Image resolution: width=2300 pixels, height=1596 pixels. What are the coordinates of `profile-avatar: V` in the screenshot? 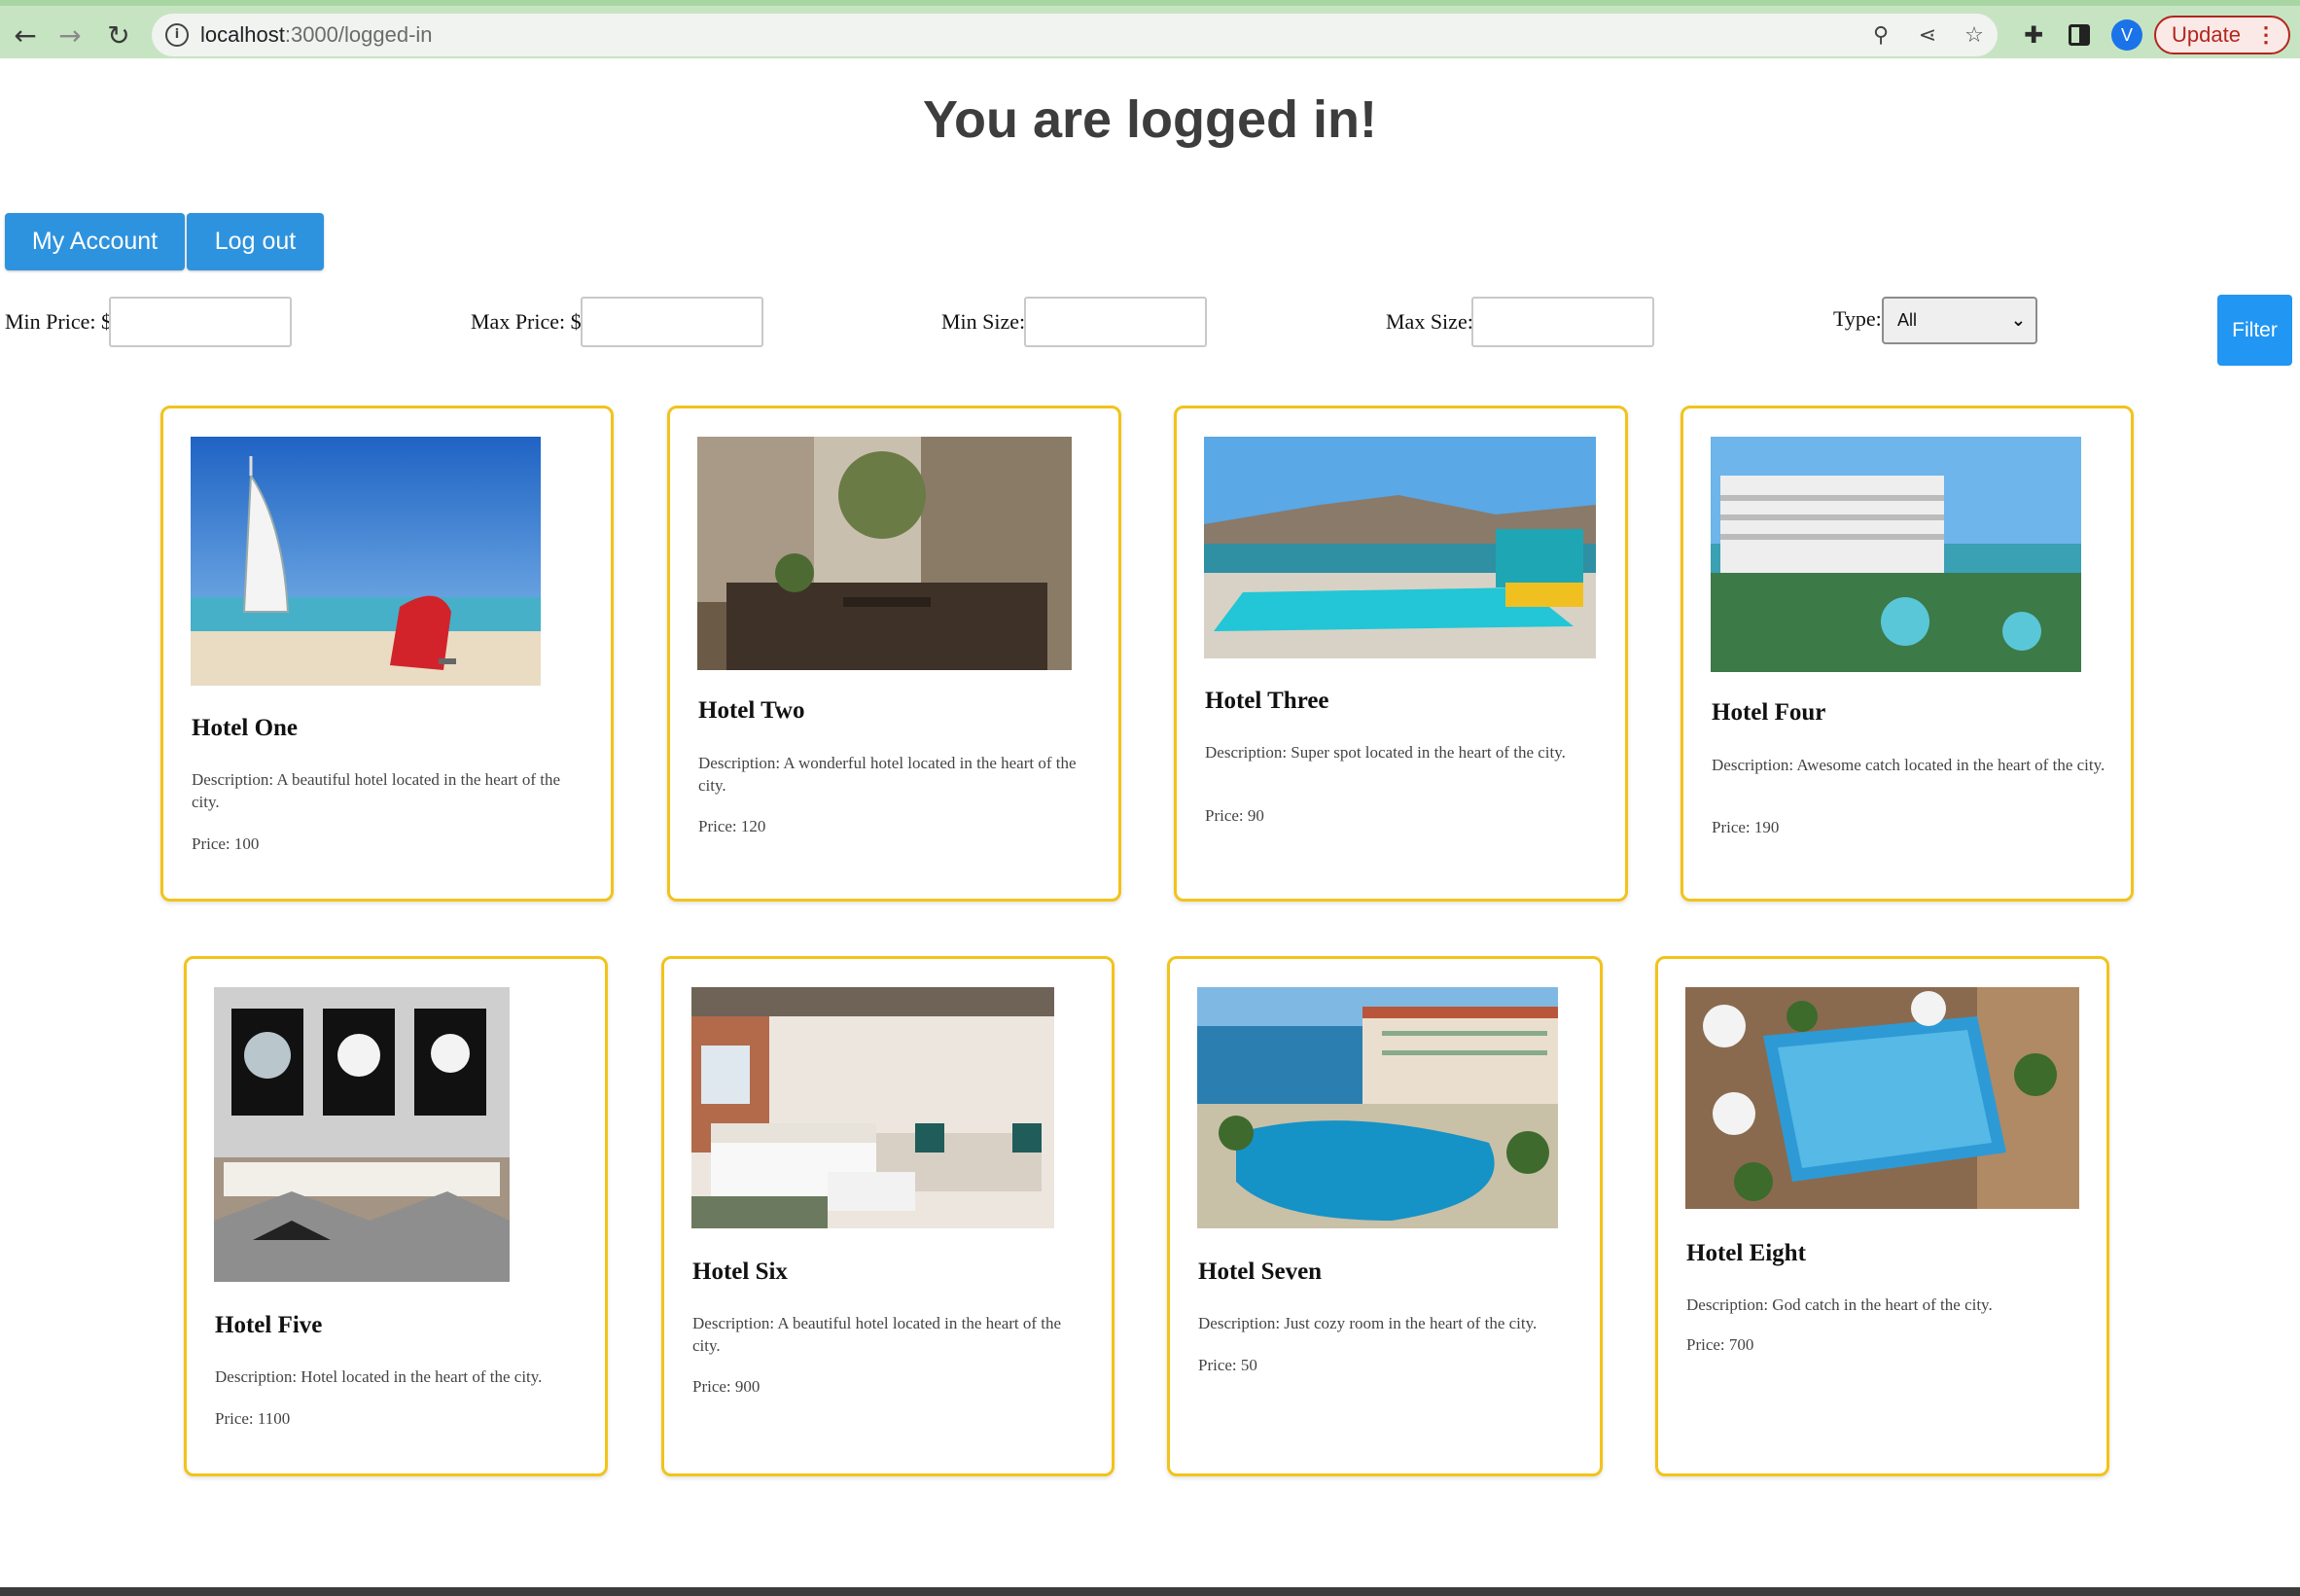 It's located at (2126, 35).